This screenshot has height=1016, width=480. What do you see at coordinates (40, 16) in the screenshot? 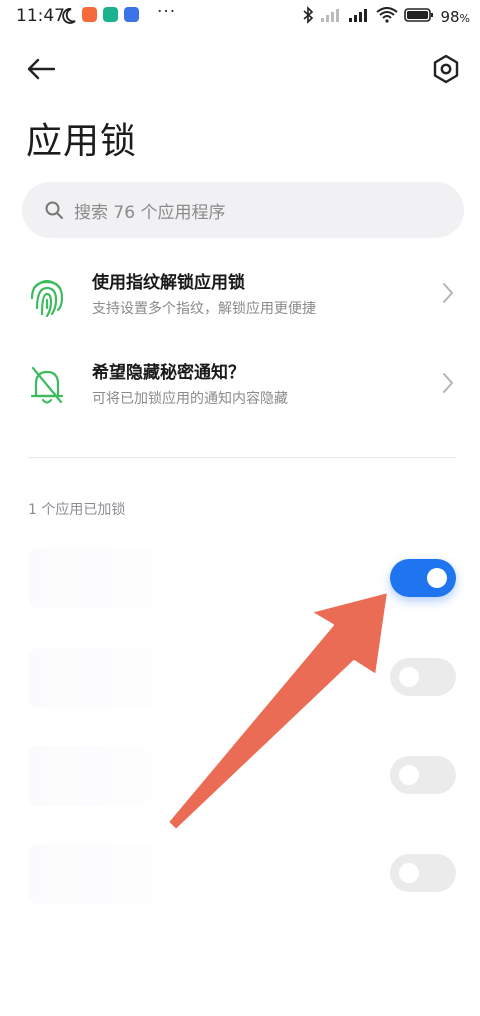
I see `status-time: 11:47` at bounding box center [40, 16].